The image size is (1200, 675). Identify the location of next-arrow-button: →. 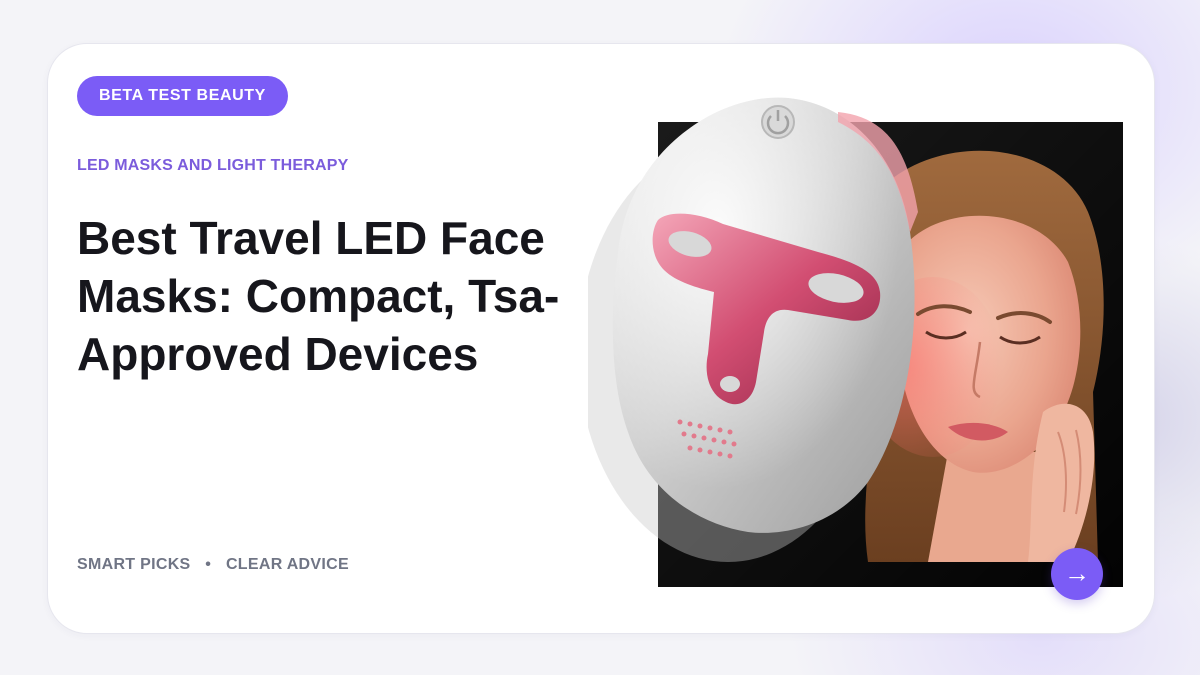
(1077, 574).